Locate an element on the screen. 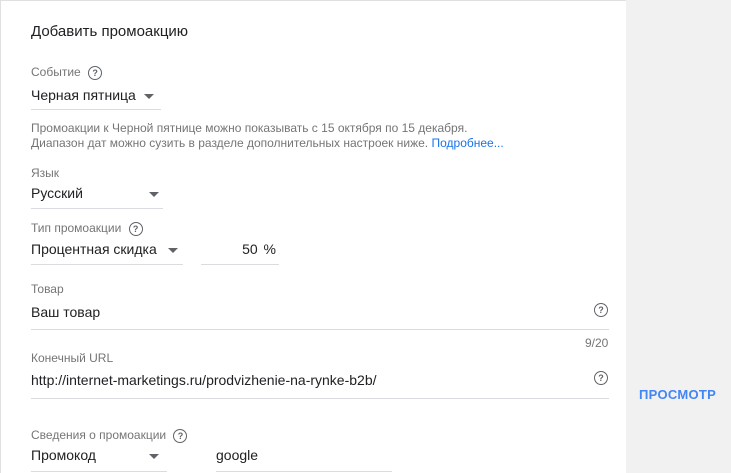 The height and width of the screenshot is (473, 731). promo-type-select-value: Процентная скидка is located at coordinates (94, 249).